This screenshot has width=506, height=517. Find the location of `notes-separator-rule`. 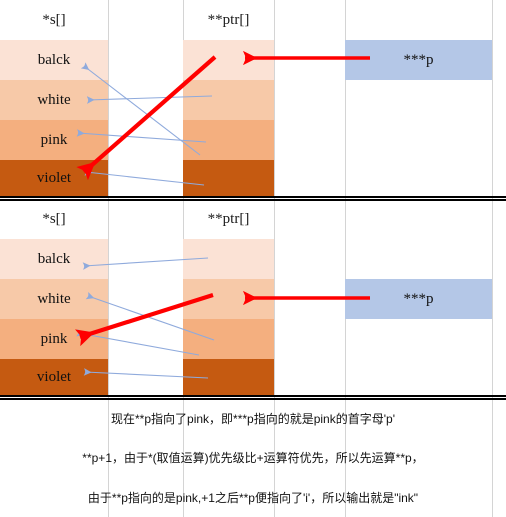

notes-separator-rule is located at coordinates (253, 396).